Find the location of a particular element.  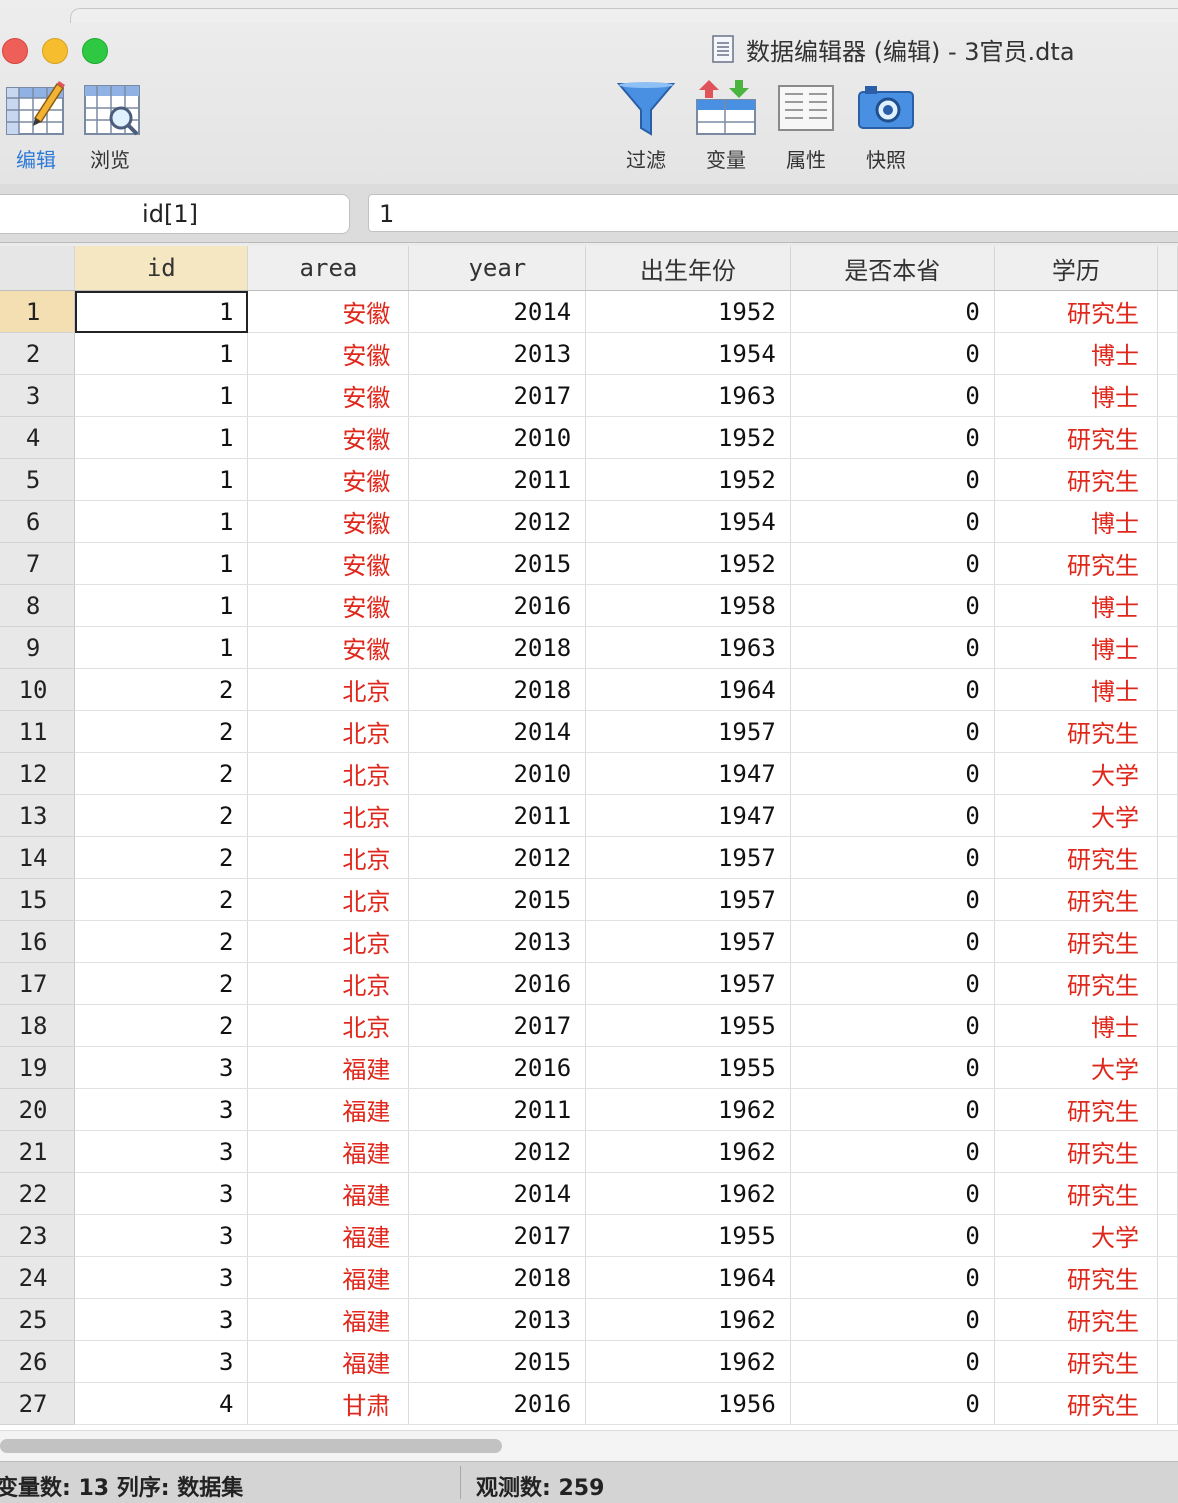

table-cell: 2010 is located at coordinates (497, 773).